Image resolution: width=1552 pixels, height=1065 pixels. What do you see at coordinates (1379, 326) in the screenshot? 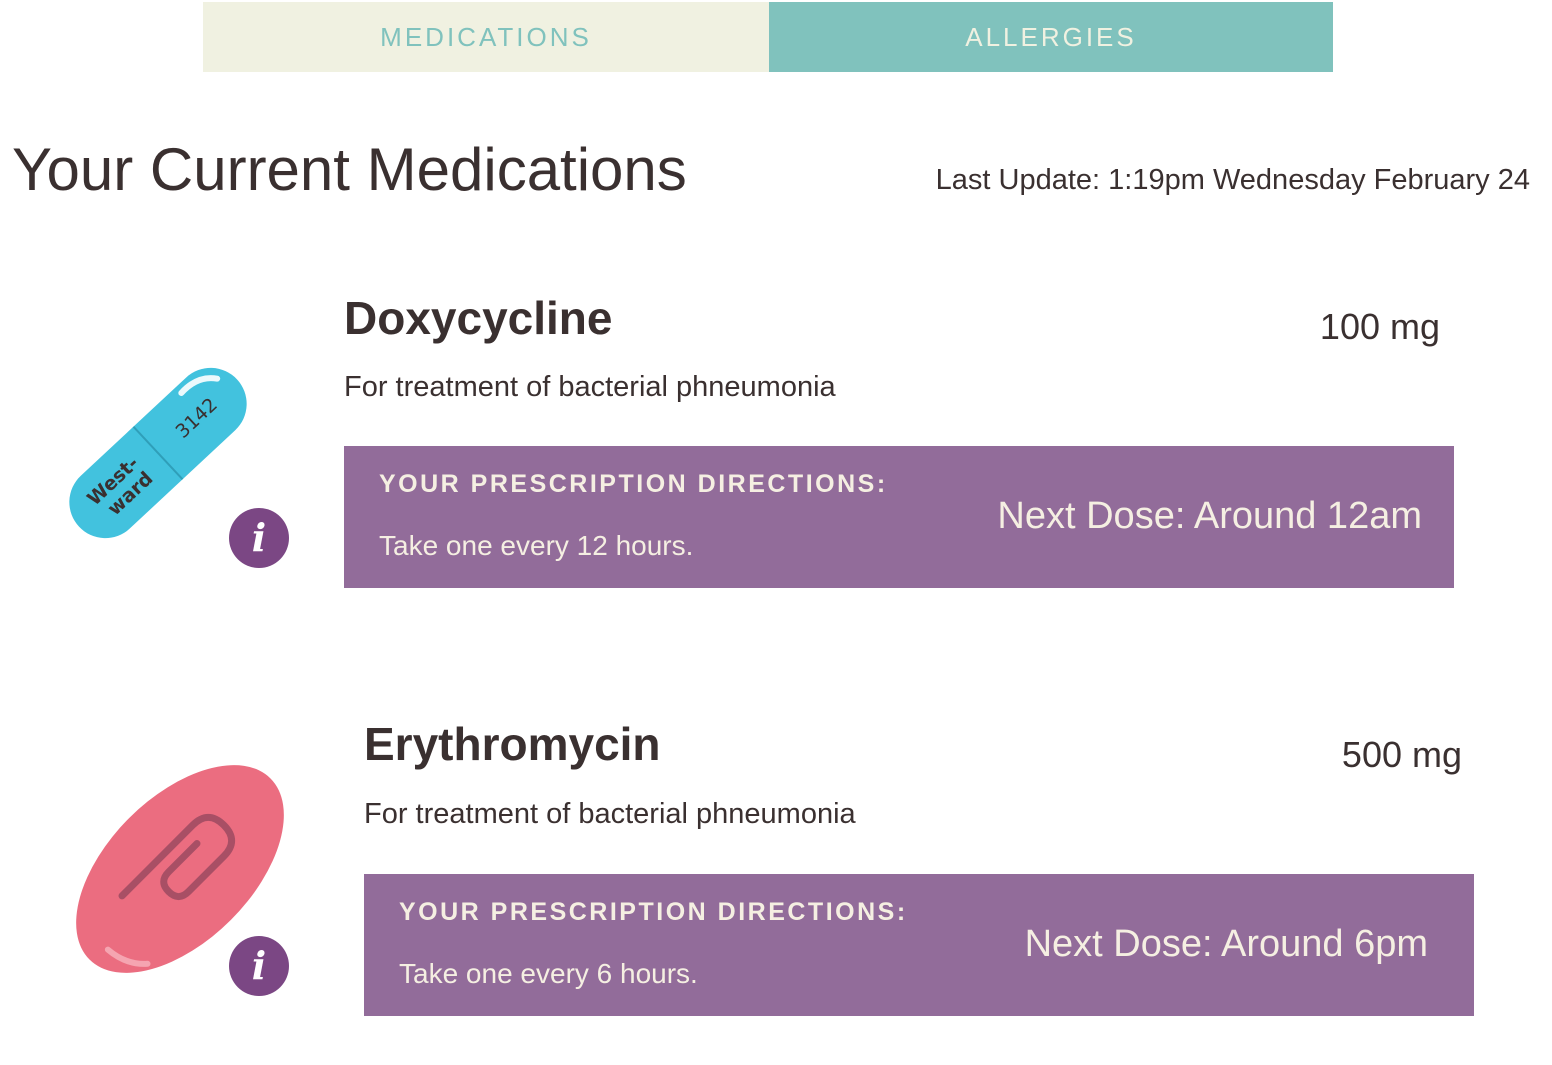
I see `medication-dose: 100 mg` at bounding box center [1379, 326].